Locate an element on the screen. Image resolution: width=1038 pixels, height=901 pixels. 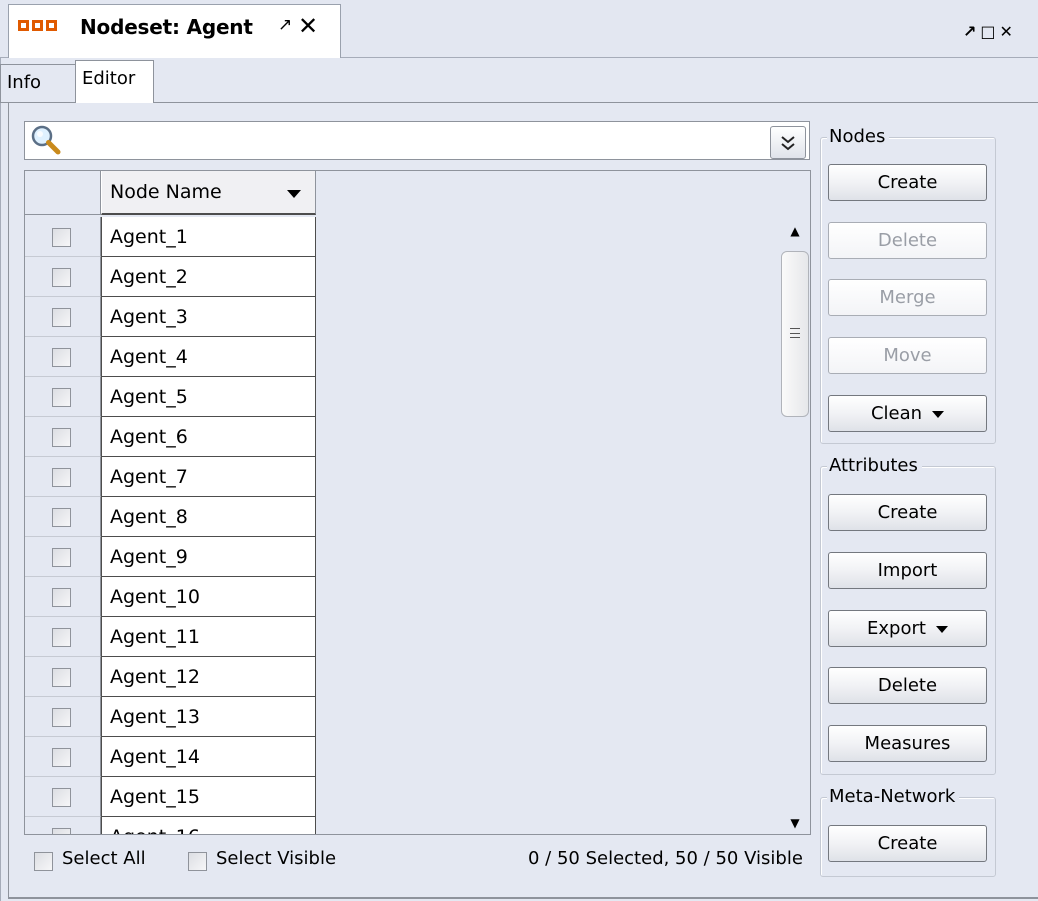
nodes-group-title: Nodes is located at coordinates (858, 136).